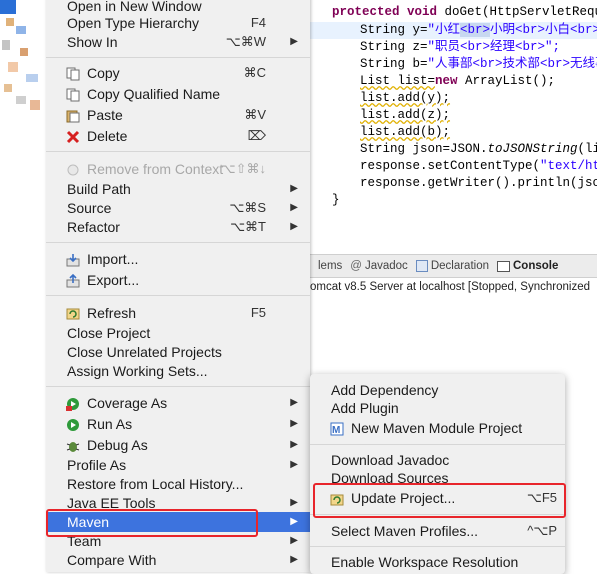 This screenshot has width=597, height=574. Describe the element at coordinates (178, 465) in the screenshot. I see `menu-item-profile-as: Profile As ▶` at that location.